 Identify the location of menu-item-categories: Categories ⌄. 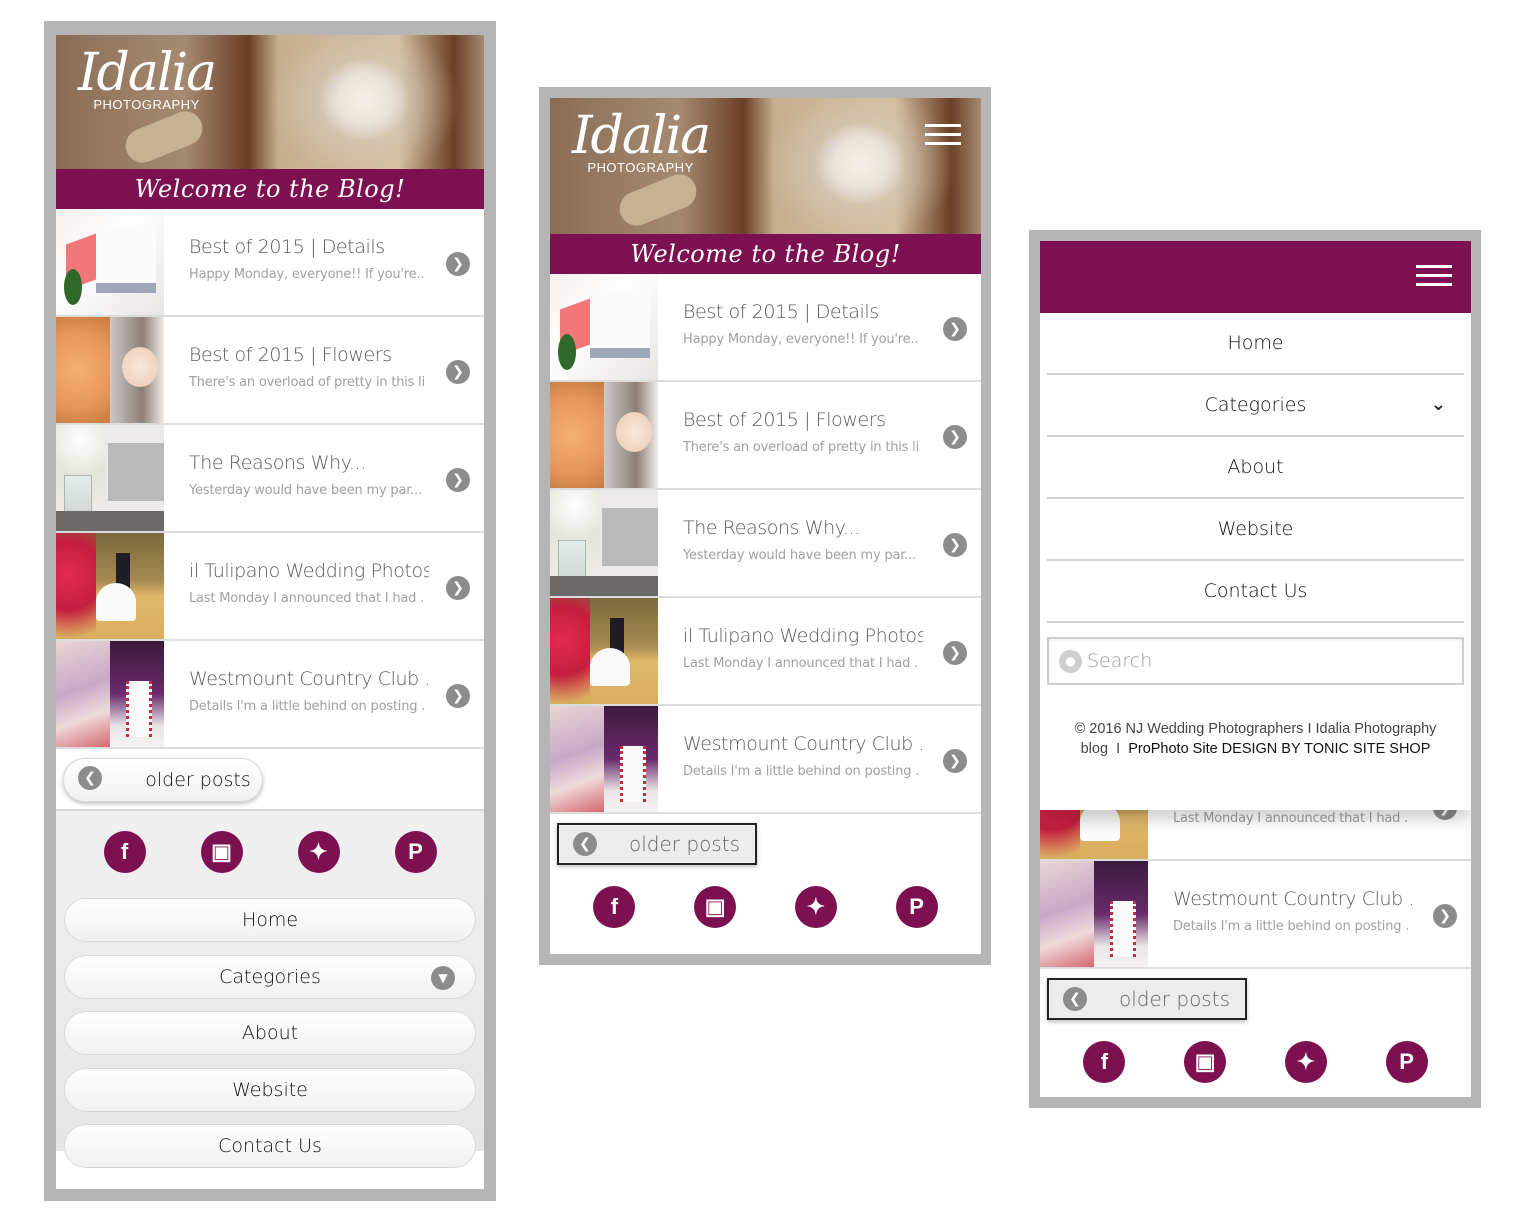
(1255, 406).